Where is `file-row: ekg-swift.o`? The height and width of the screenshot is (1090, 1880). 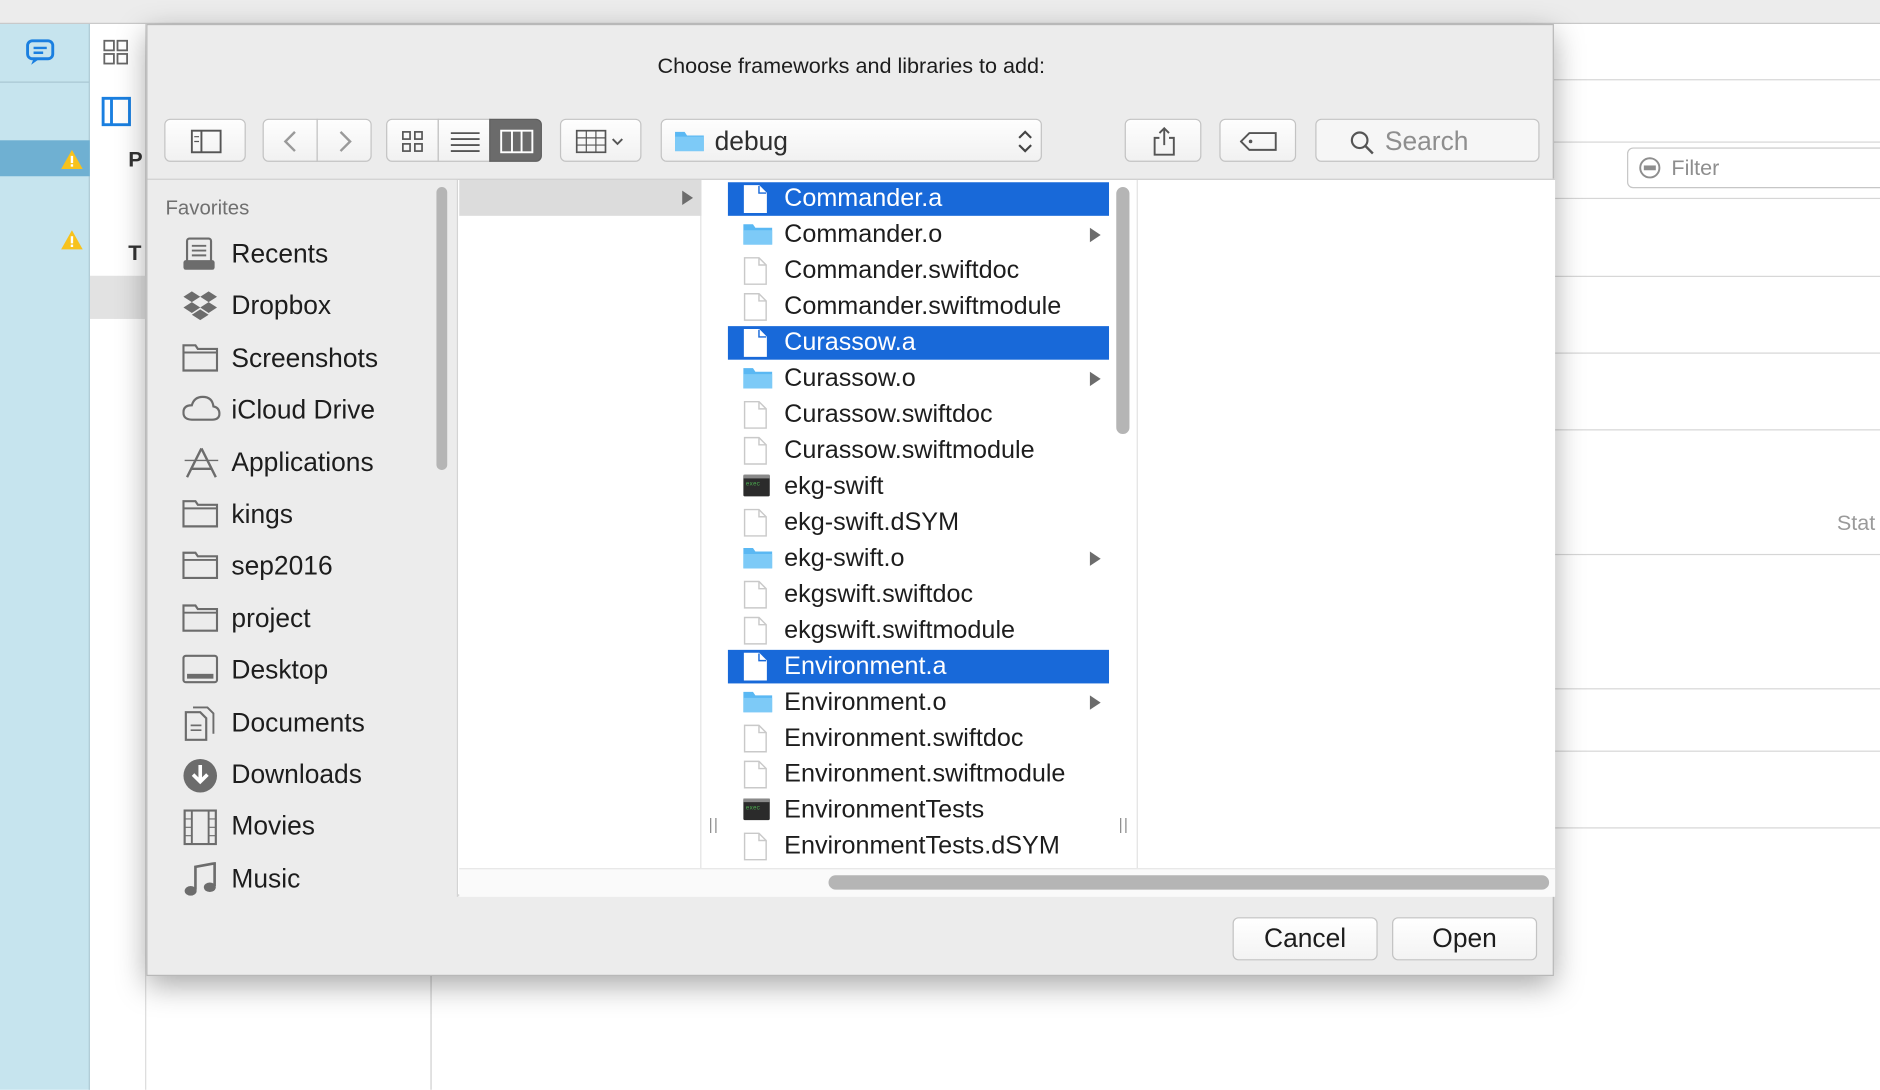 file-row: ekg-swift.o is located at coordinates (918, 559).